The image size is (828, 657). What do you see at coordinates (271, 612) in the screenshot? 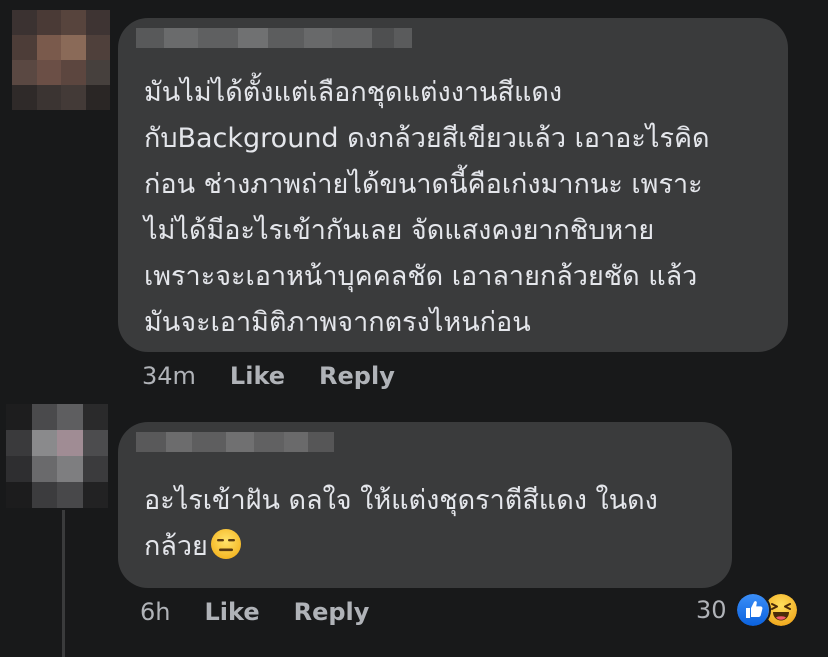
I see `comment-actions: 6h Like Reply` at bounding box center [271, 612].